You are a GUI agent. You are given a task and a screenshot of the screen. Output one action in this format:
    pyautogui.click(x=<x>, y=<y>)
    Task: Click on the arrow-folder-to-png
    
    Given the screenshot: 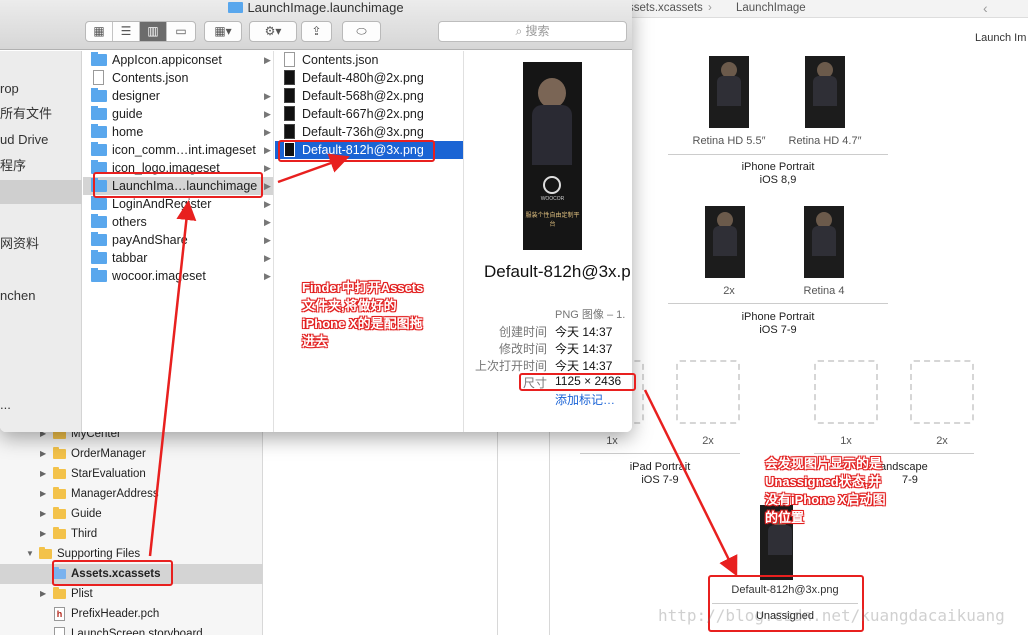 What is the action you would take?
    pyautogui.click(x=313, y=168)
    